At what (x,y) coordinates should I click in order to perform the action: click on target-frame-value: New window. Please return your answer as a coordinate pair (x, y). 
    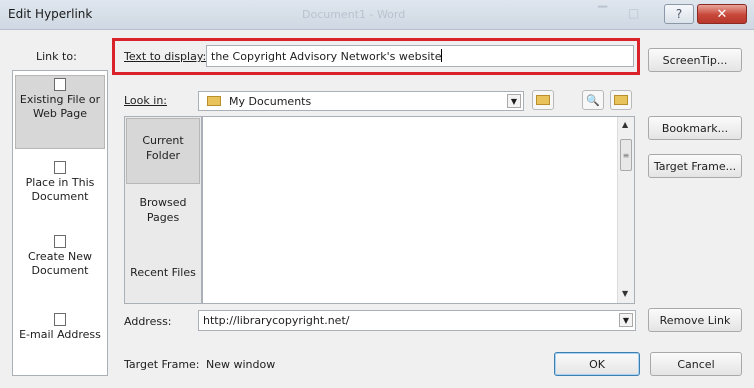
    Looking at the image, I should click on (241, 364).